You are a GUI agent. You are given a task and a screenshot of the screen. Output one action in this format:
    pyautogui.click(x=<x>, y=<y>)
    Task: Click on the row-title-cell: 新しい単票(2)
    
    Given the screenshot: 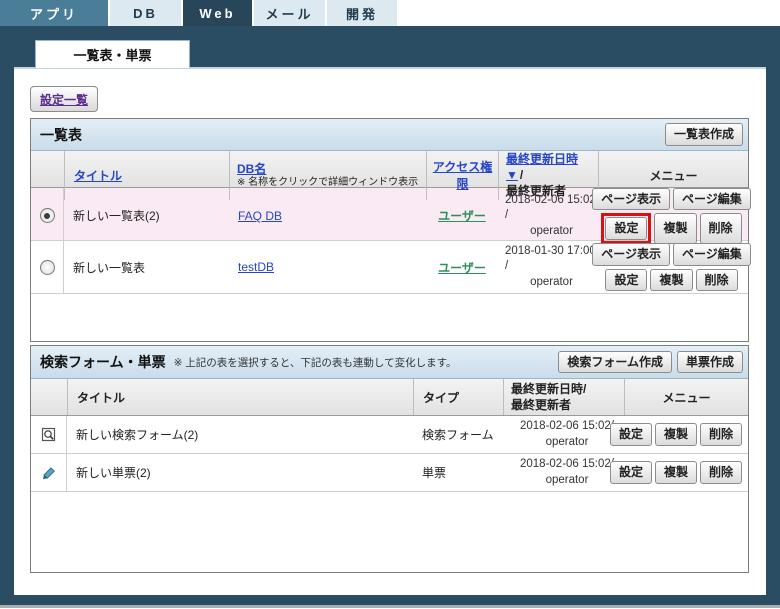 What is the action you would take?
    pyautogui.click(x=113, y=473)
    